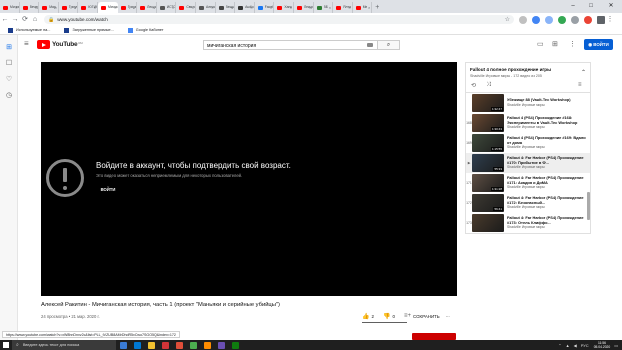 This screenshot has width=622, height=350. What do you see at coordinates (368, 316) in the screenshot?
I see `like-button: 👍 2` at bounding box center [368, 316].